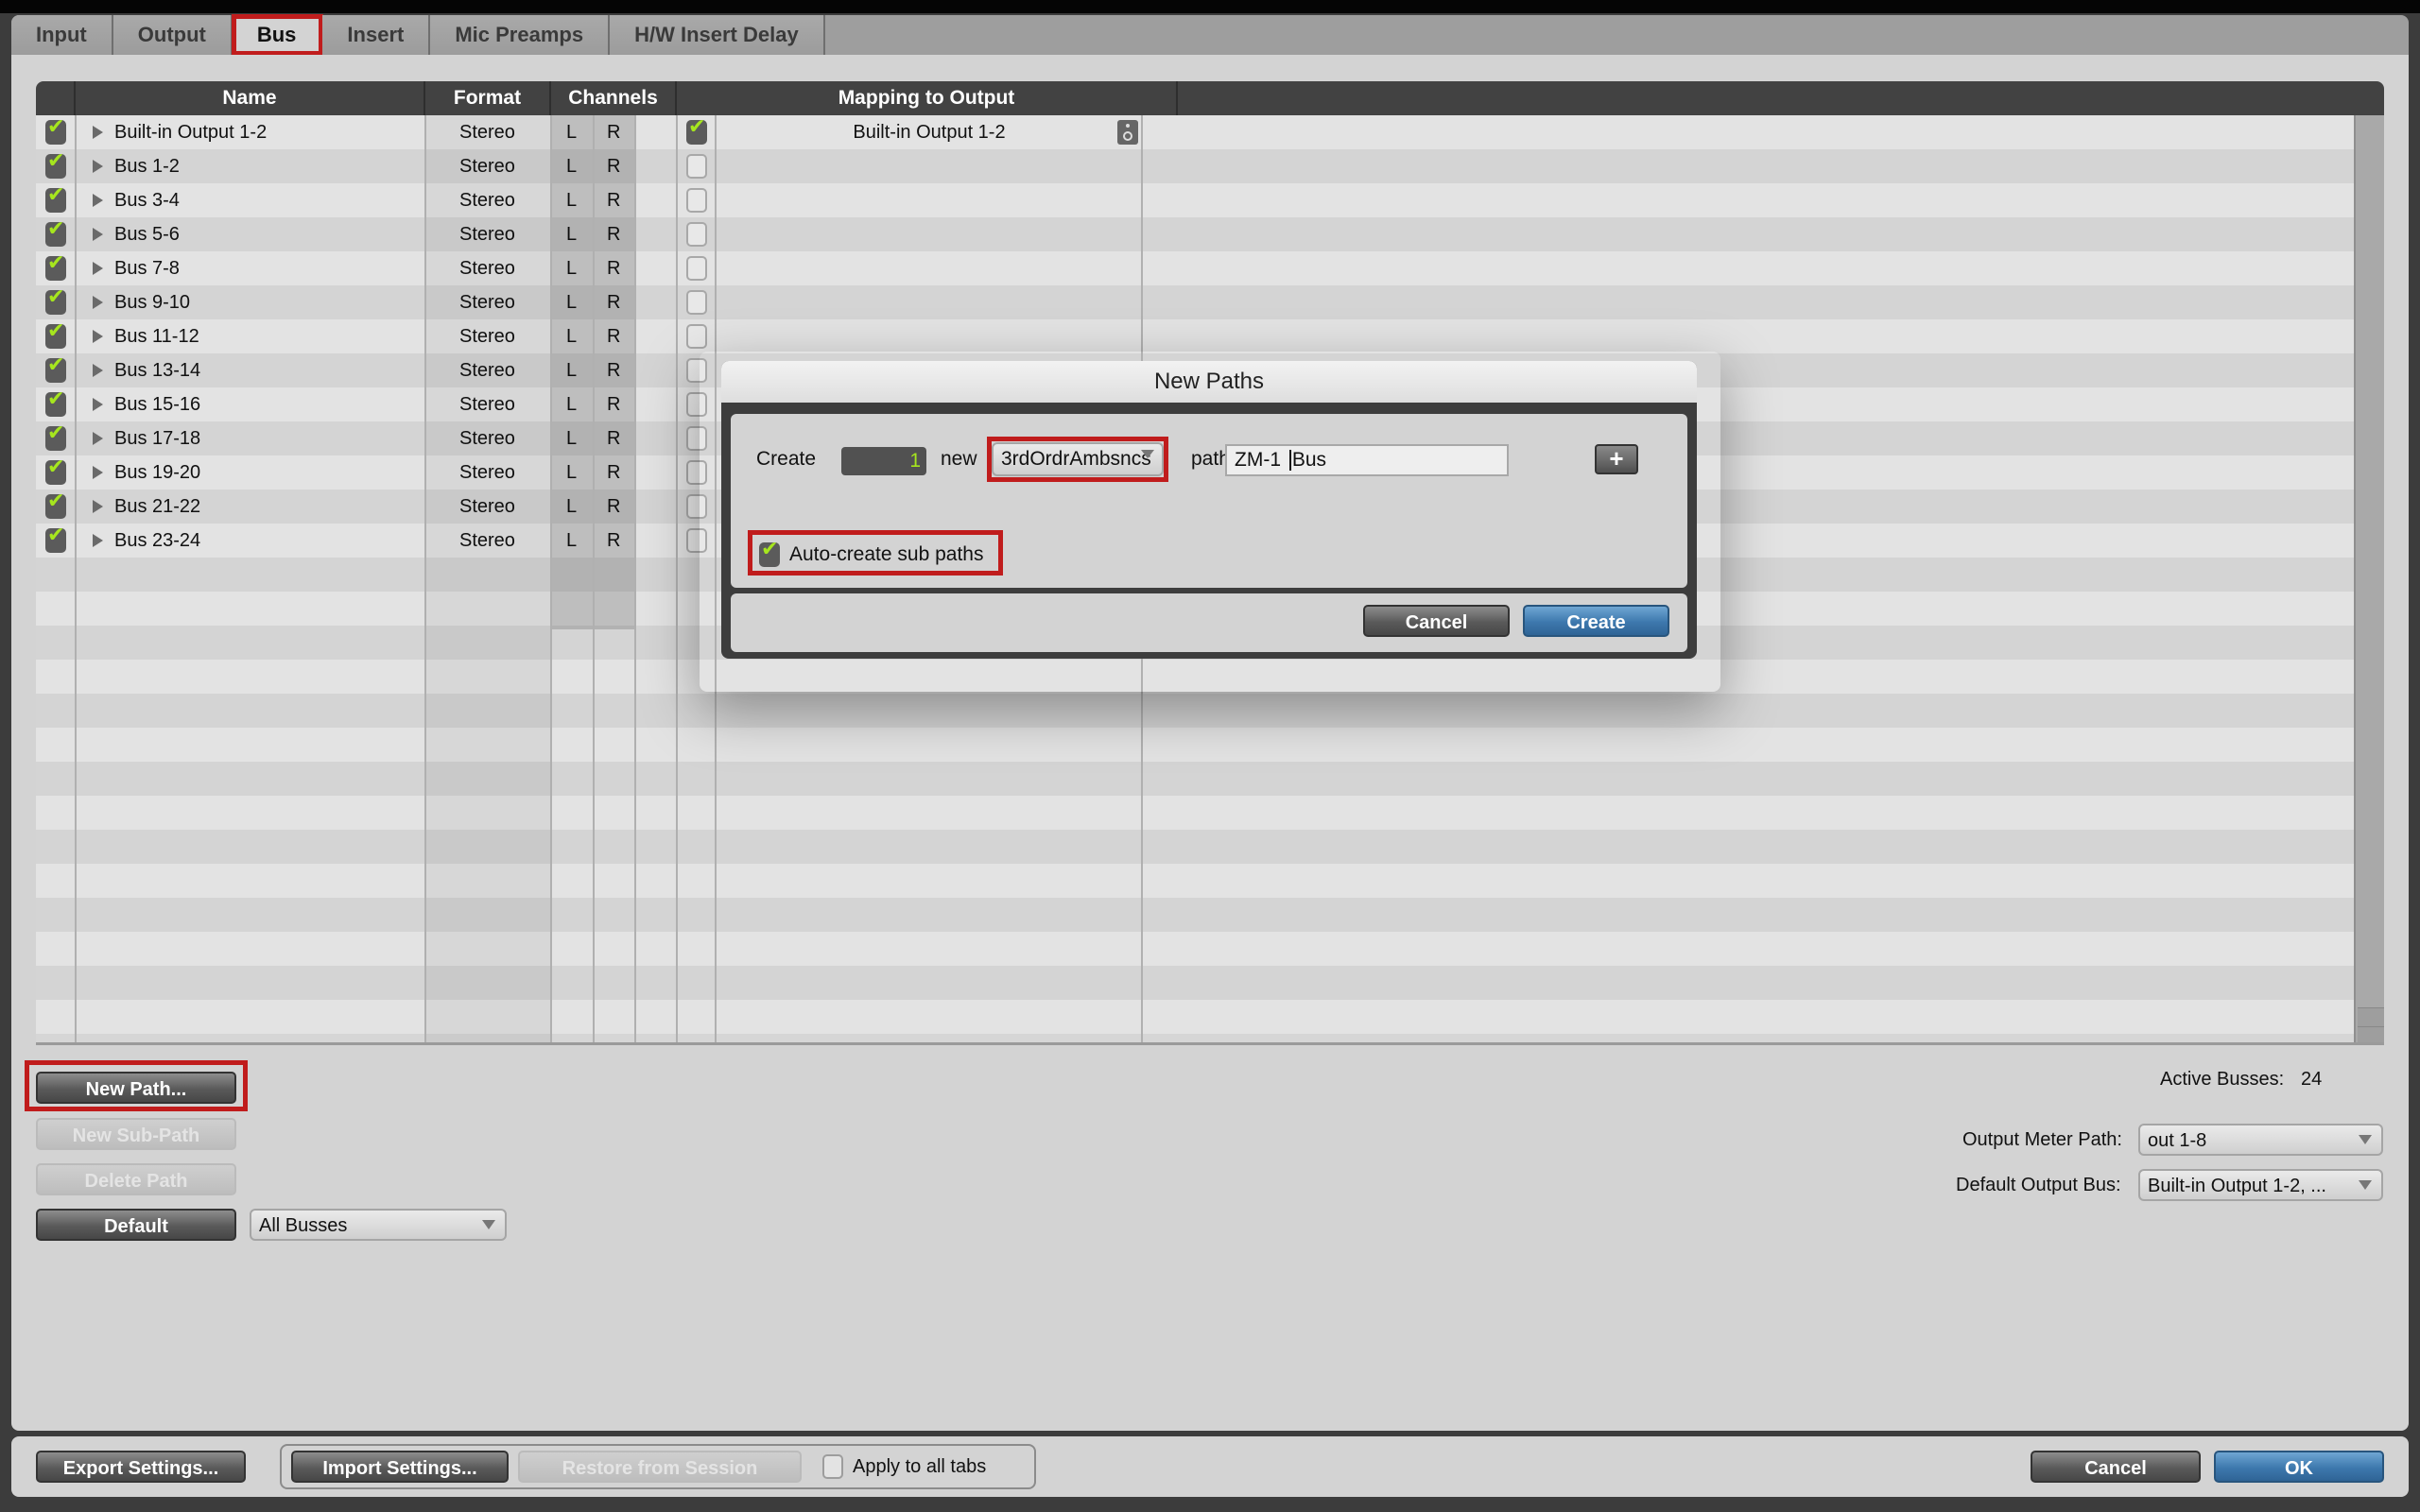 The image size is (2420, 1512). I want to click on header-mapping: Mapping to Output, so click(927, 98).